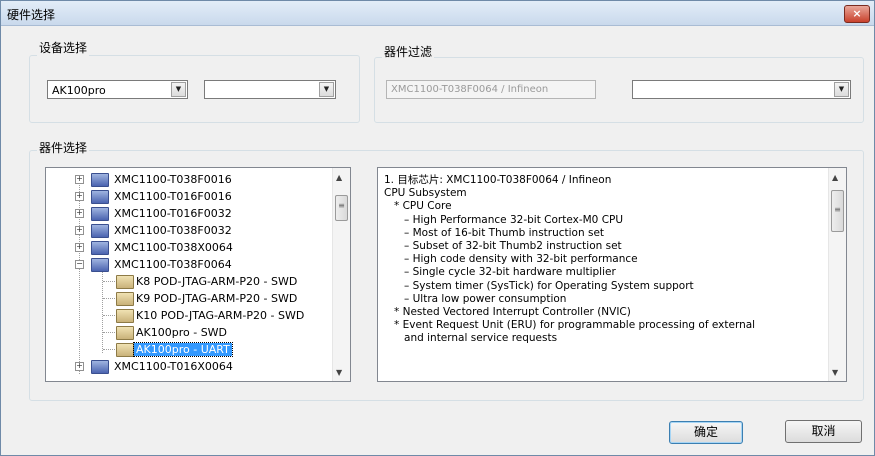 The height and width of the screenshot is (456, 875). I want to click on window-title: 硬件选择, so click(31, 15).